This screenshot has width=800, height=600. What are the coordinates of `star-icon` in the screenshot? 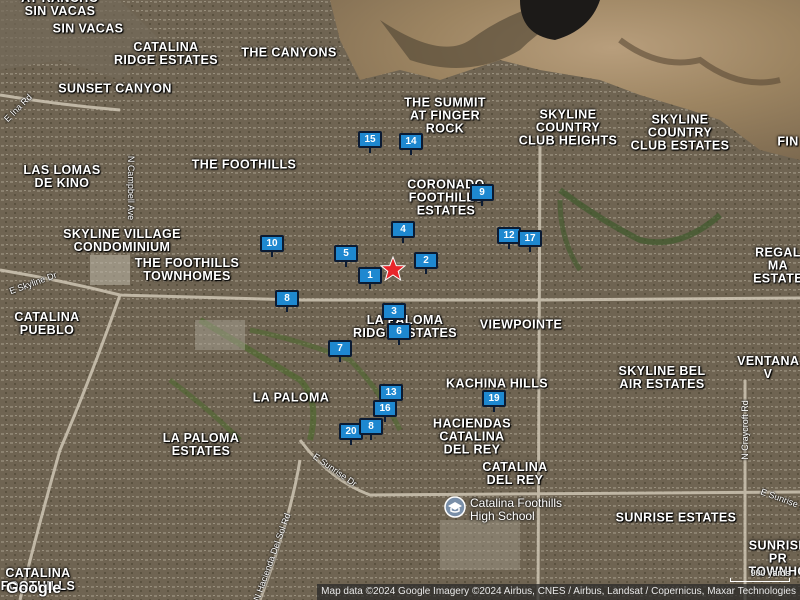 It's located at (393, 269).